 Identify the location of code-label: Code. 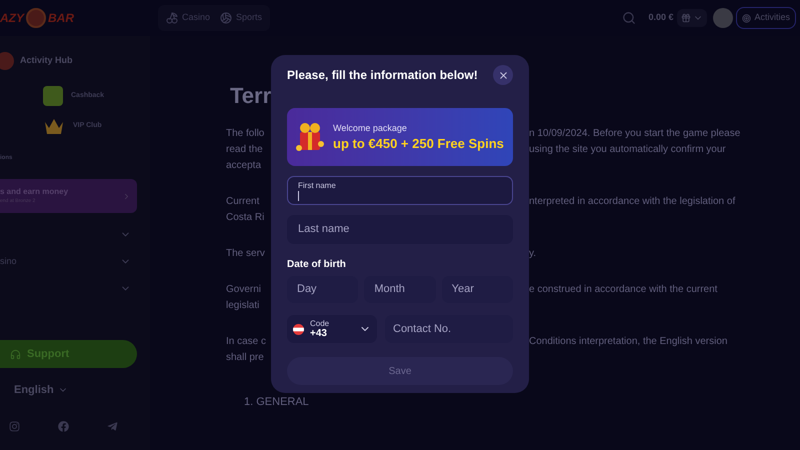
(320, 324).